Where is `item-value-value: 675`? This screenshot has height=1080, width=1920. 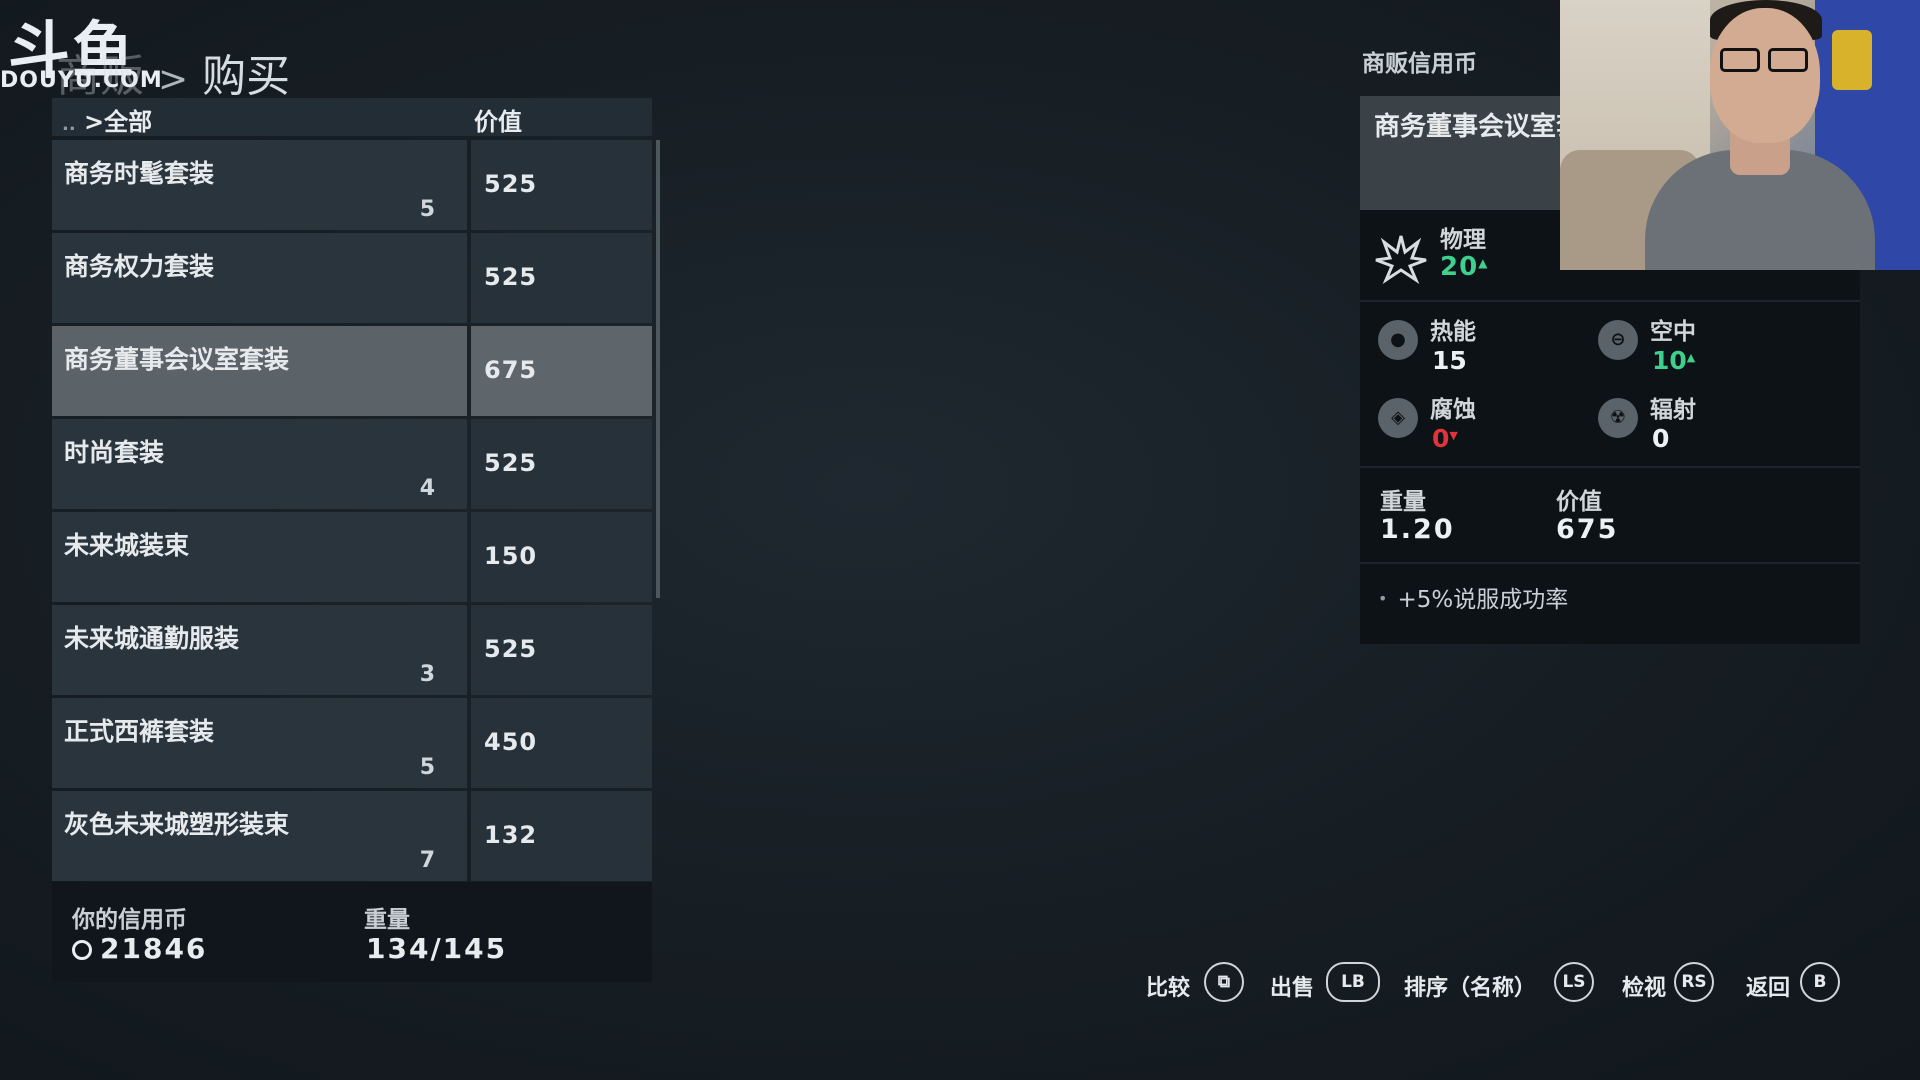 item-value-value: 675 is located at coordinates (1587, 529).